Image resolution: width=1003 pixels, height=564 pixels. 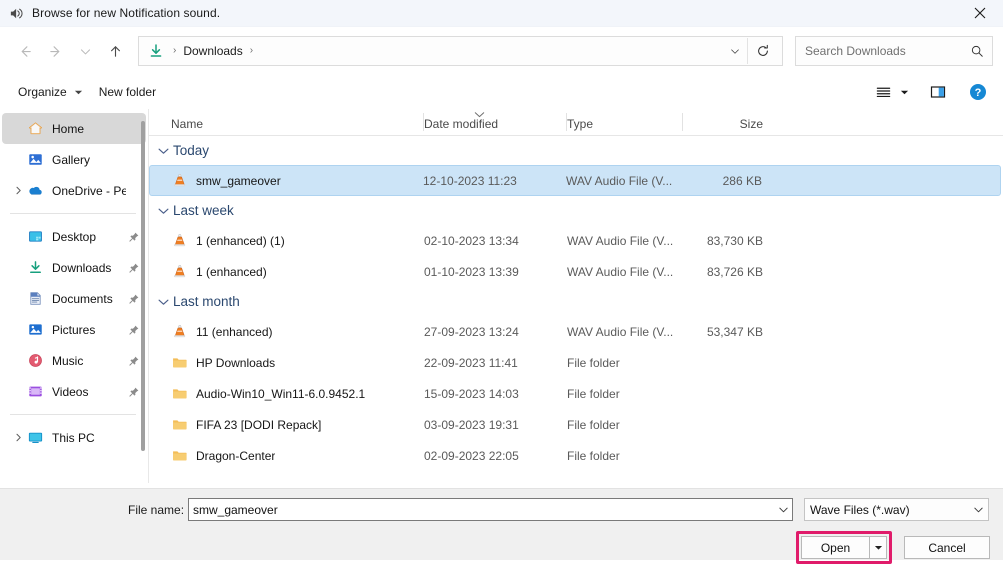 I want to click on window-title: Browse for new Notification sound., so click(x=126, y=13).